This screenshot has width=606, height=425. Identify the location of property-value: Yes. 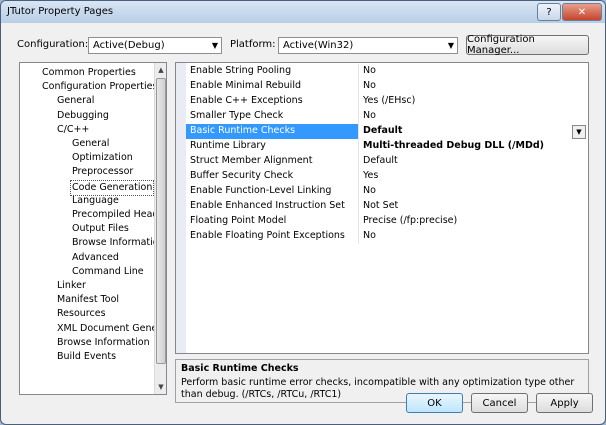
(370, 175).